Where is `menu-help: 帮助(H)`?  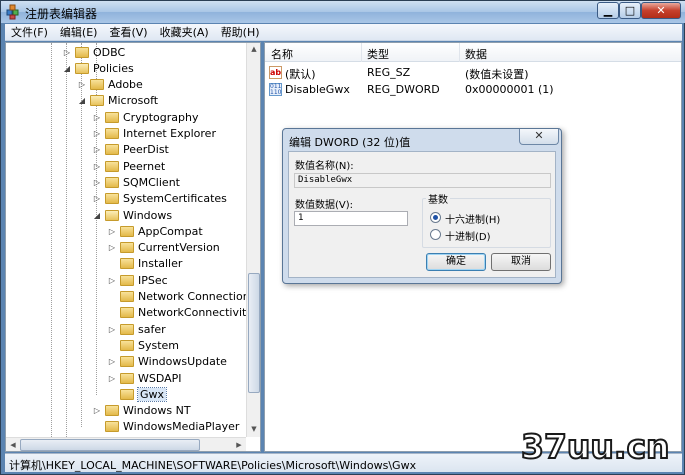
menu-help: 帮助(H) is located at coordinates (240, 32).